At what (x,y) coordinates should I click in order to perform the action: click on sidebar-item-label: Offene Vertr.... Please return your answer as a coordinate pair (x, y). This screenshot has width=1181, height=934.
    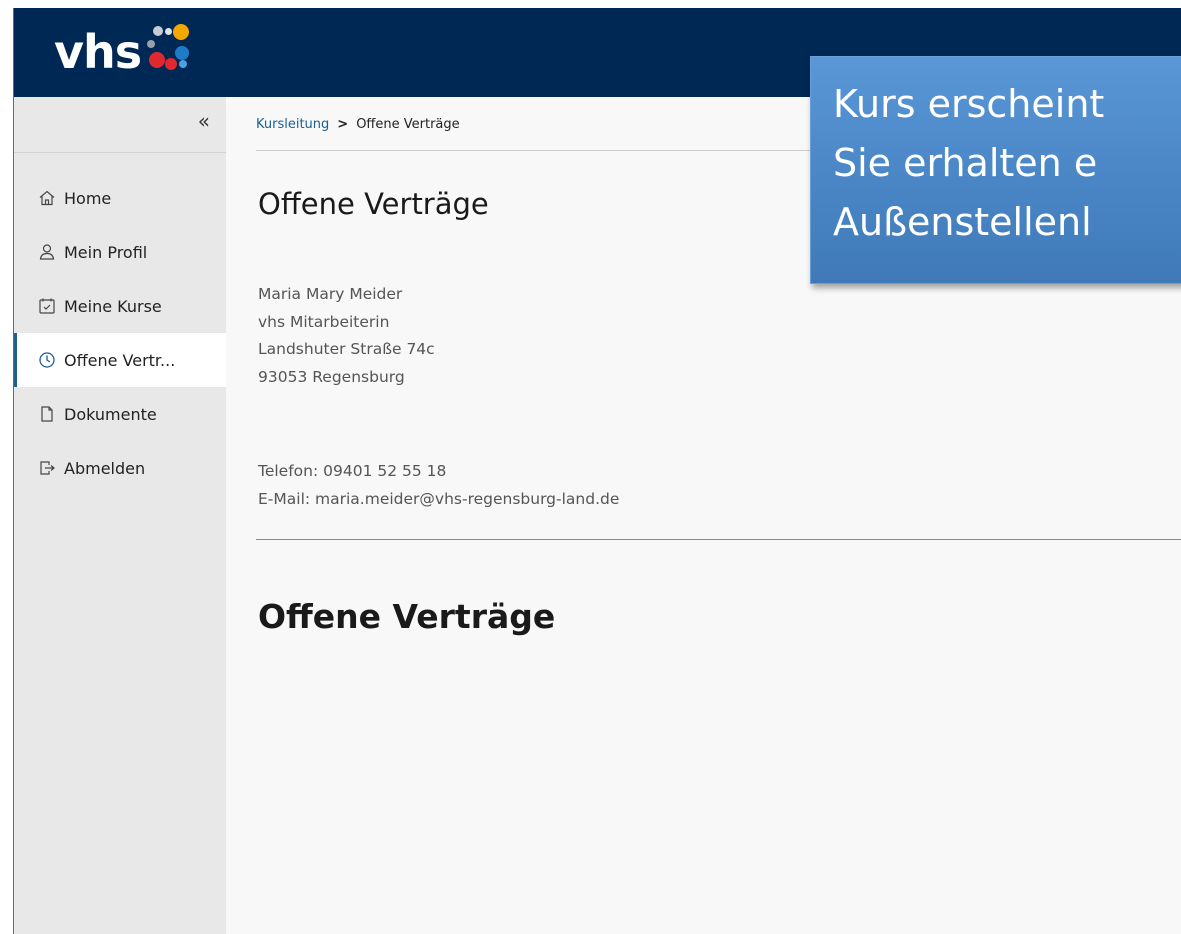
    Looking at the image, I should click on (120, 360).